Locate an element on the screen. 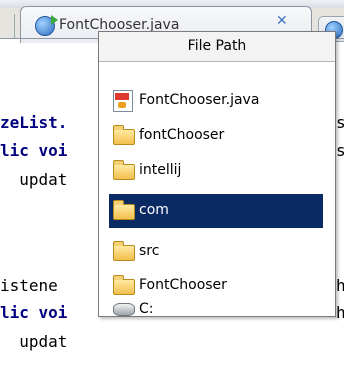 Image resolution: width=344 pixels, height=365 pixels. code-line: istene is located at coordinates (29, 285).